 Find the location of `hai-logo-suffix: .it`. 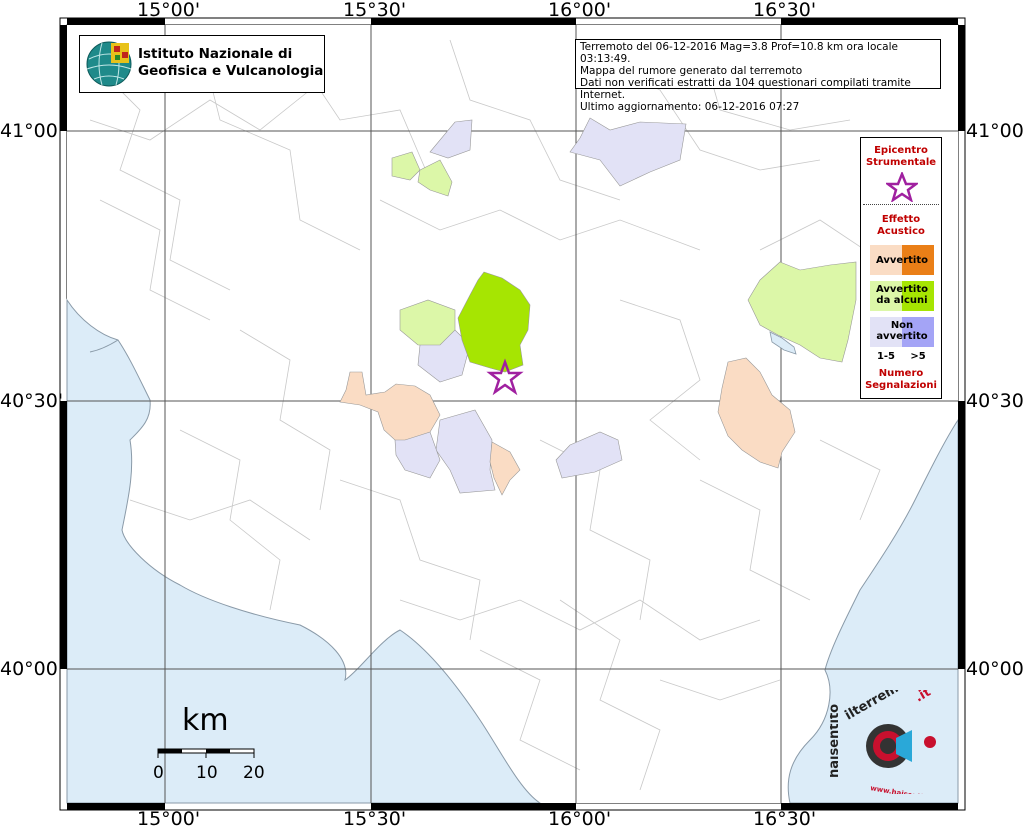

hai-logo-suffix: .it is located at coordinates (923, 697).